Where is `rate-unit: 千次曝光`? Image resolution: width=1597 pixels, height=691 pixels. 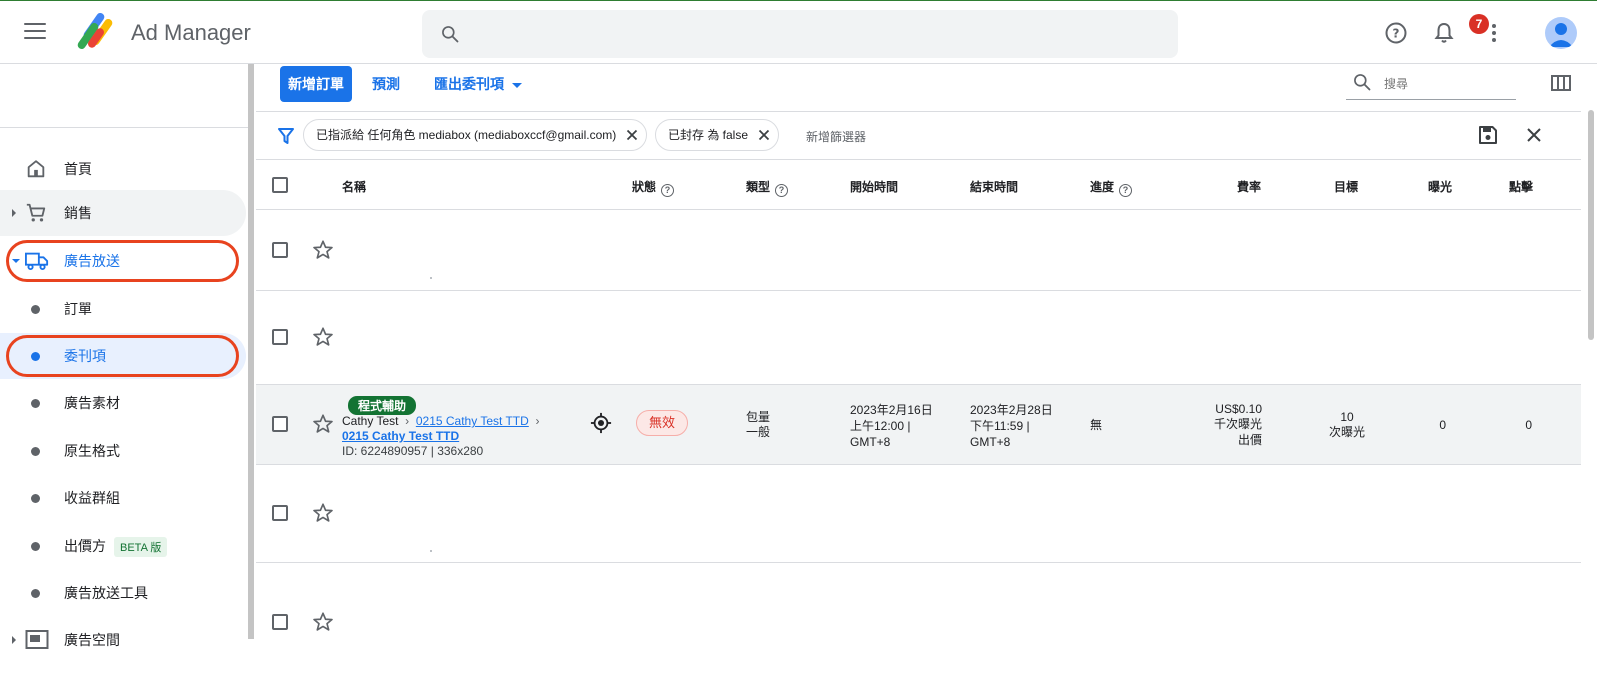 rate-unit: 千次曝光 is located at coordinates (1237, 424).